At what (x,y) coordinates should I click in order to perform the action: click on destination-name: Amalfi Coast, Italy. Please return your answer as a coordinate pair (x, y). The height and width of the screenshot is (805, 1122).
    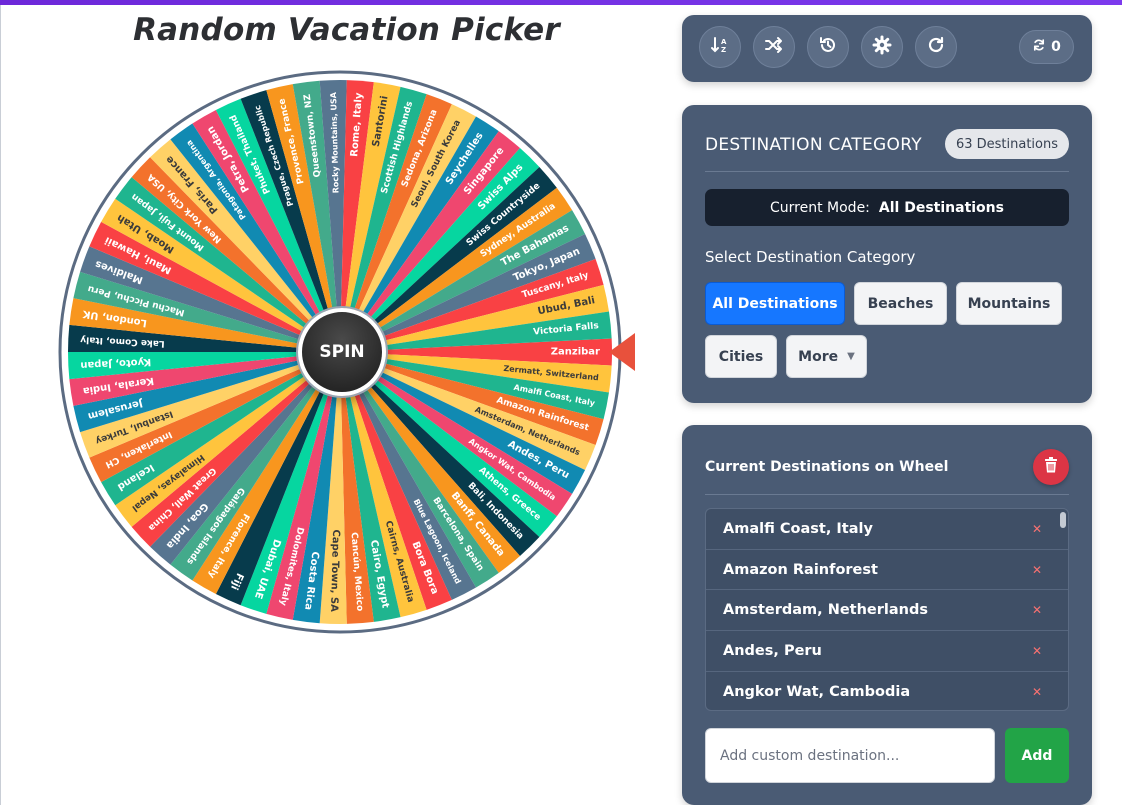
    Looking at the image, I should click on (798, 528).